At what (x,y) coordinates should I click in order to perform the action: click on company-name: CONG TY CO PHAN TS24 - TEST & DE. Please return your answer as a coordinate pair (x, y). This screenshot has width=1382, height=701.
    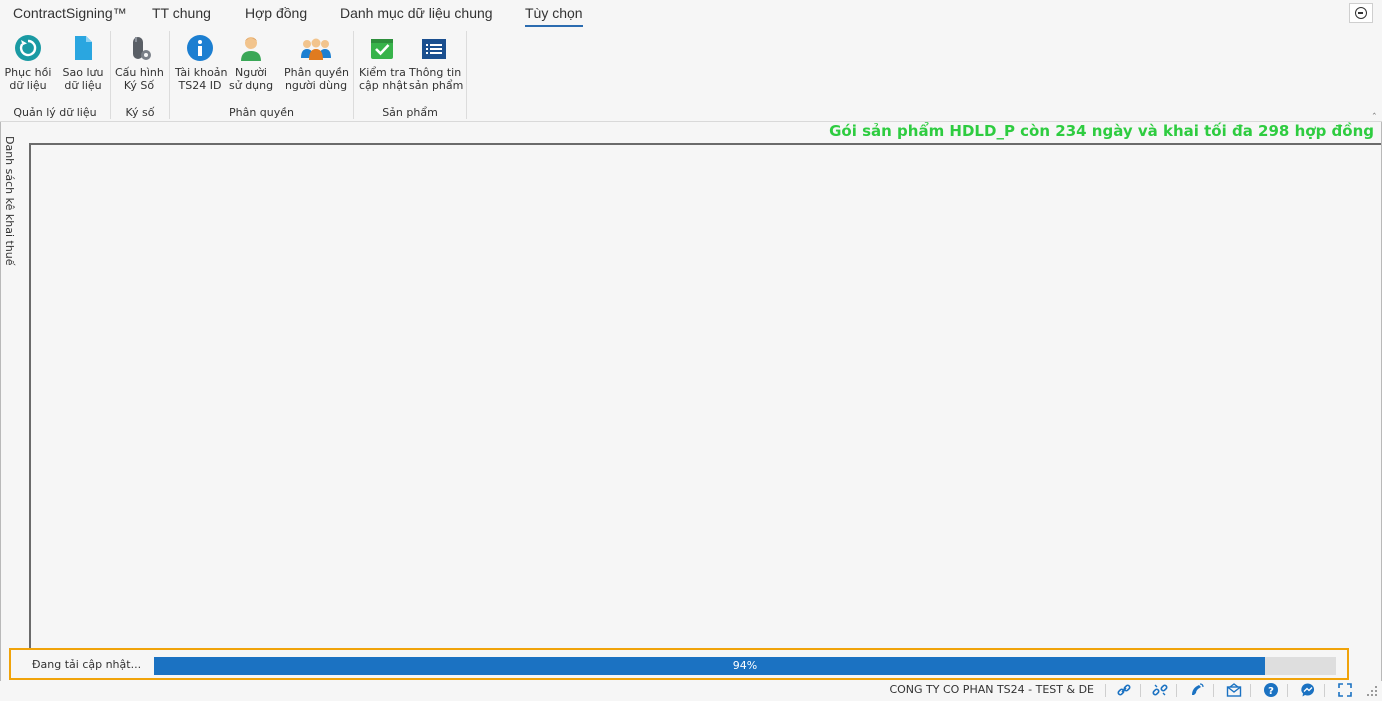
    Looking at the image, I should click on (991, 689).